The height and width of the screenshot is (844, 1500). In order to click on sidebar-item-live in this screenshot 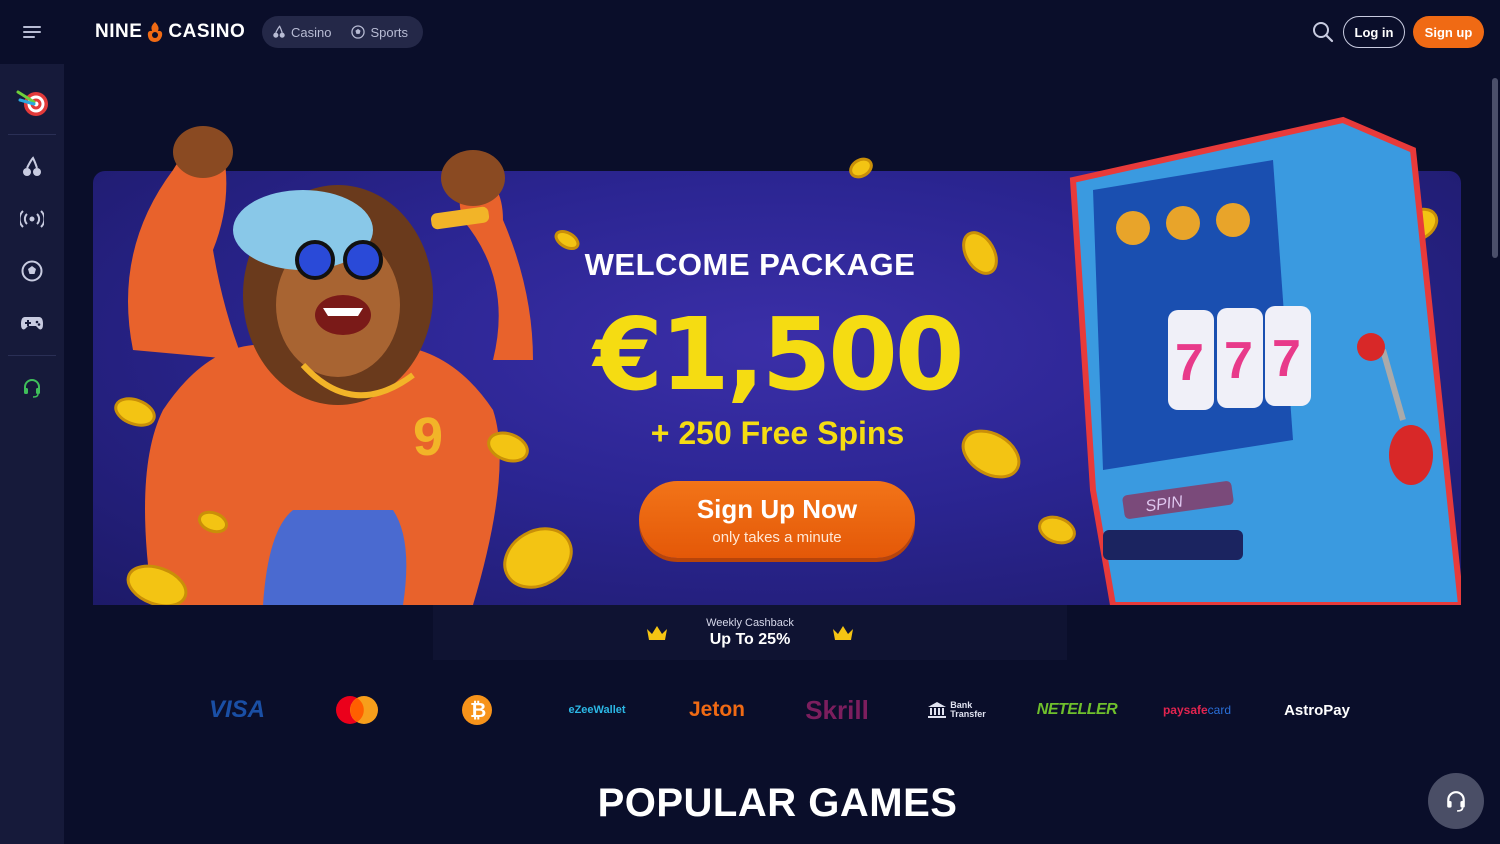, I will do `click(32, 219)`.